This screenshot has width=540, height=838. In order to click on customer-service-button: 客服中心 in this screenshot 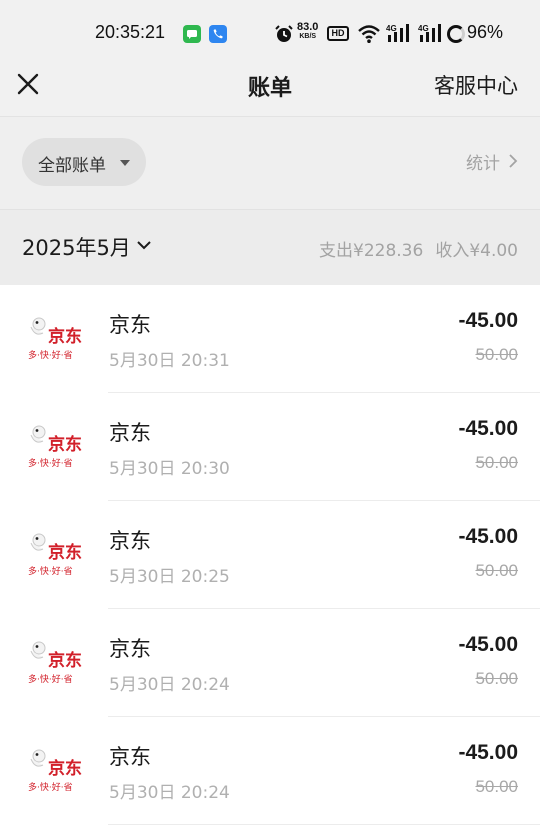, I will do `click(476, 85)`.